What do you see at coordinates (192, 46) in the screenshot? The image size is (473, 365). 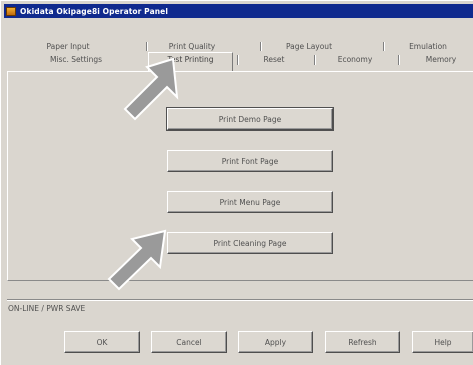 I see `tab-print-quality: Print Quality` at bounding box center [192, 46].